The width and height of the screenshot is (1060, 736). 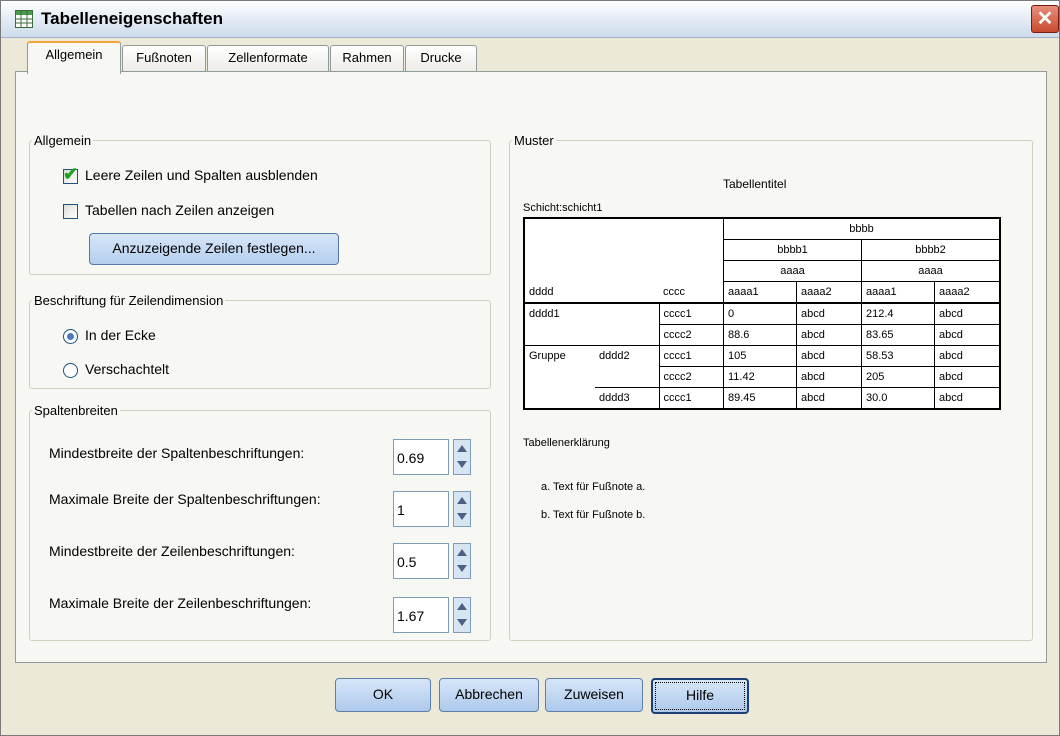 I want to click on corner-label: In der Ecke, so click(x=120, y=335).